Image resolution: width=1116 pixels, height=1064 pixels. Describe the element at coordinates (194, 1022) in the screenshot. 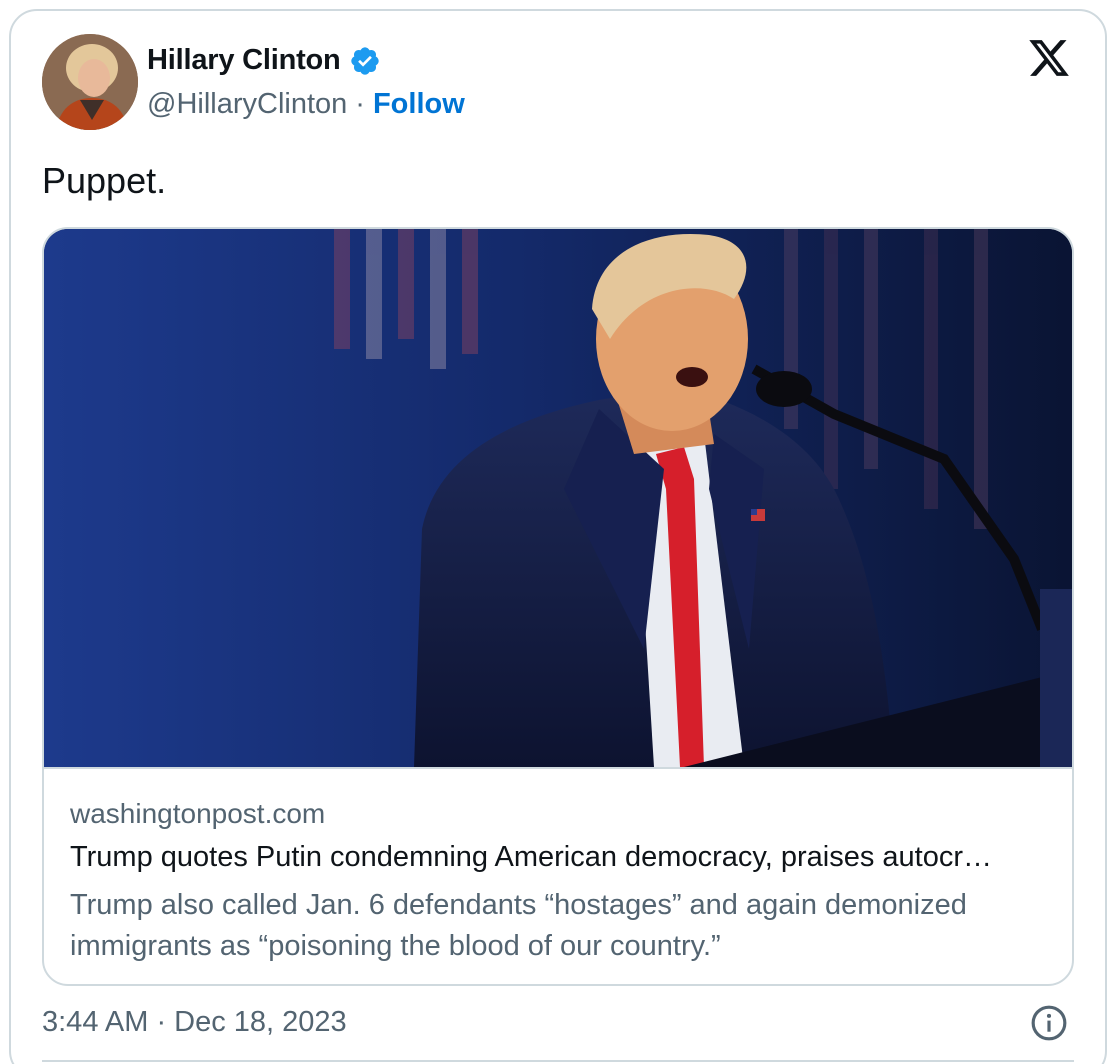

I see `tweet-timestamp: 3:44 AM · Dec 18, 2023` at that location.